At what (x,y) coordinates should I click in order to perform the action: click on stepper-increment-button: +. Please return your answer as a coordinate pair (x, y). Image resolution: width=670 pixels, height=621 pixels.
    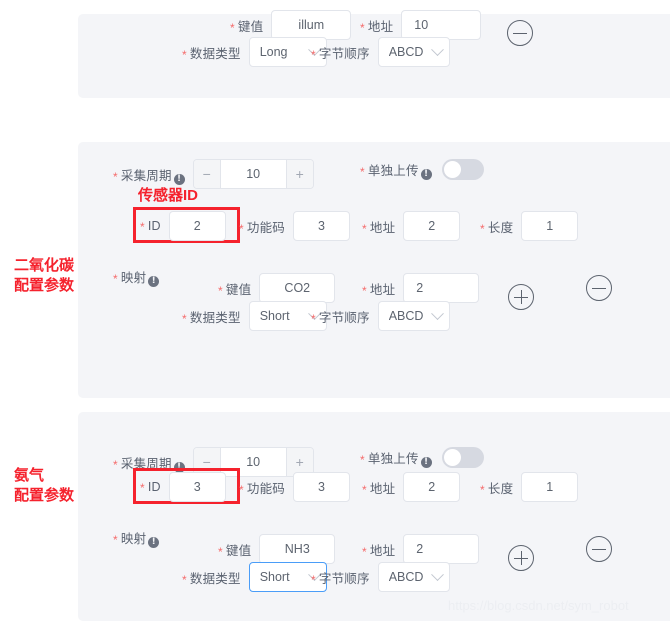
    Looking at the image, I should click on (299, 174).